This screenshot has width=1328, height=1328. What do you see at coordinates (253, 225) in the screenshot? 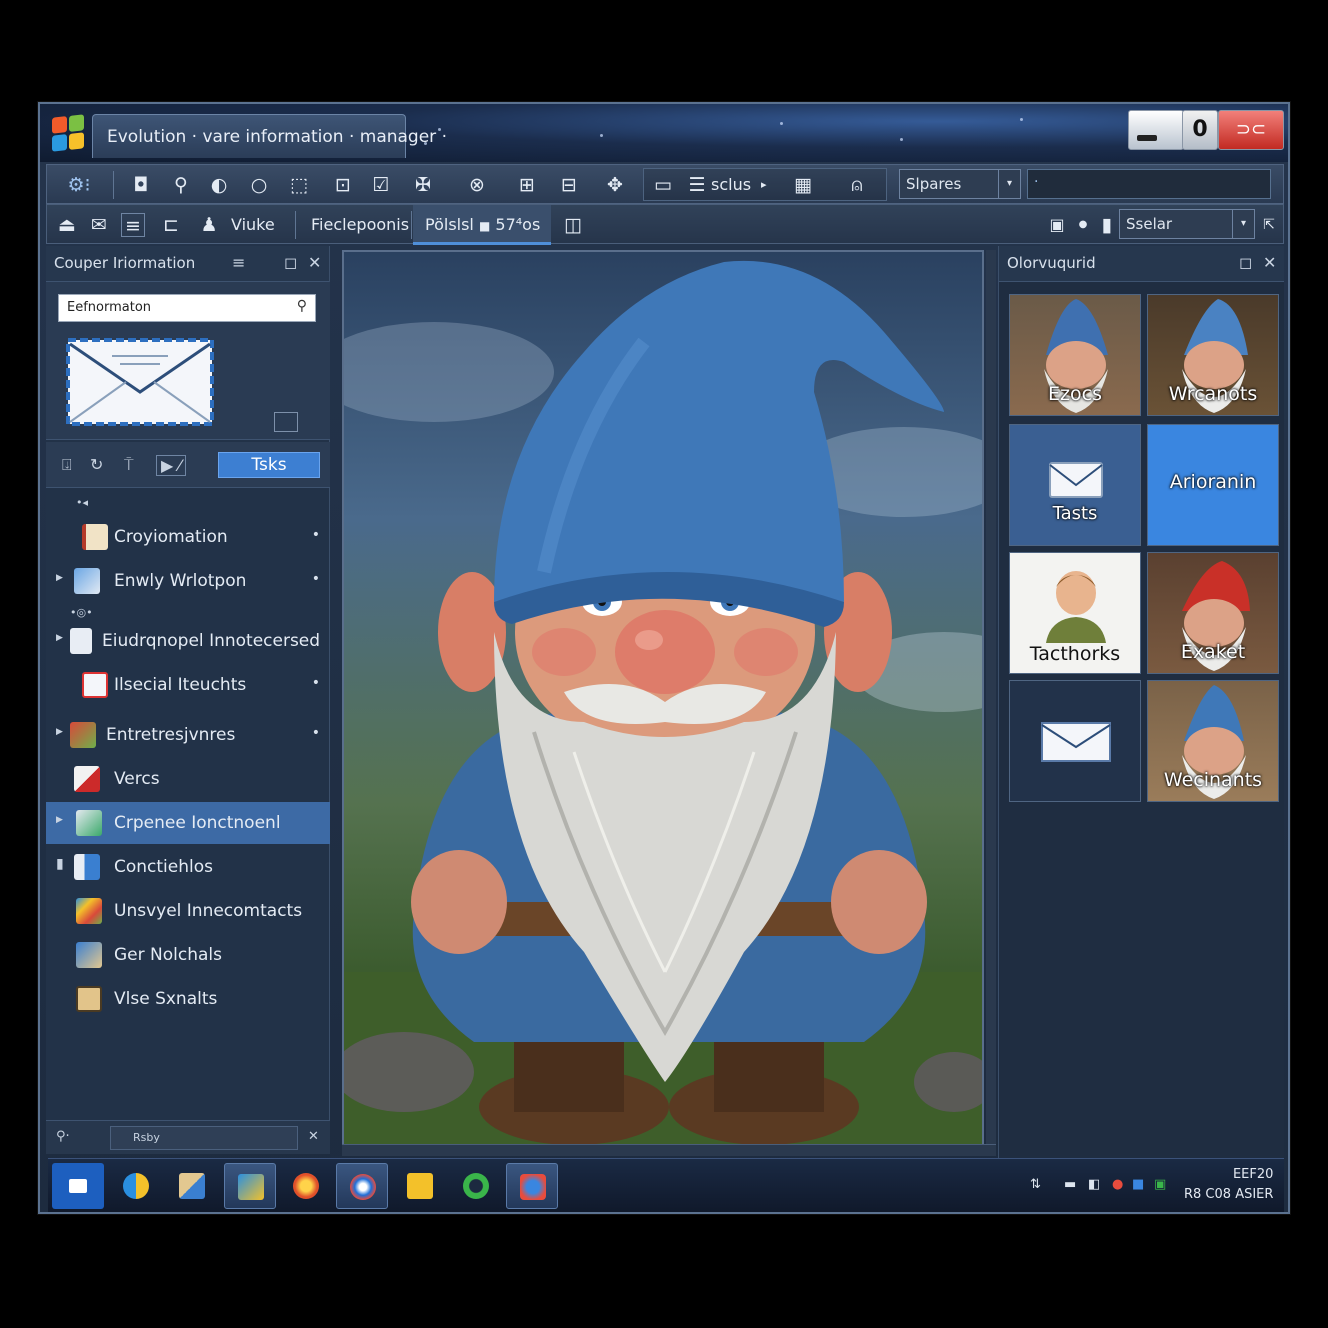
I see `tab-viuke: Viuke` at bounding box center [253, 225].